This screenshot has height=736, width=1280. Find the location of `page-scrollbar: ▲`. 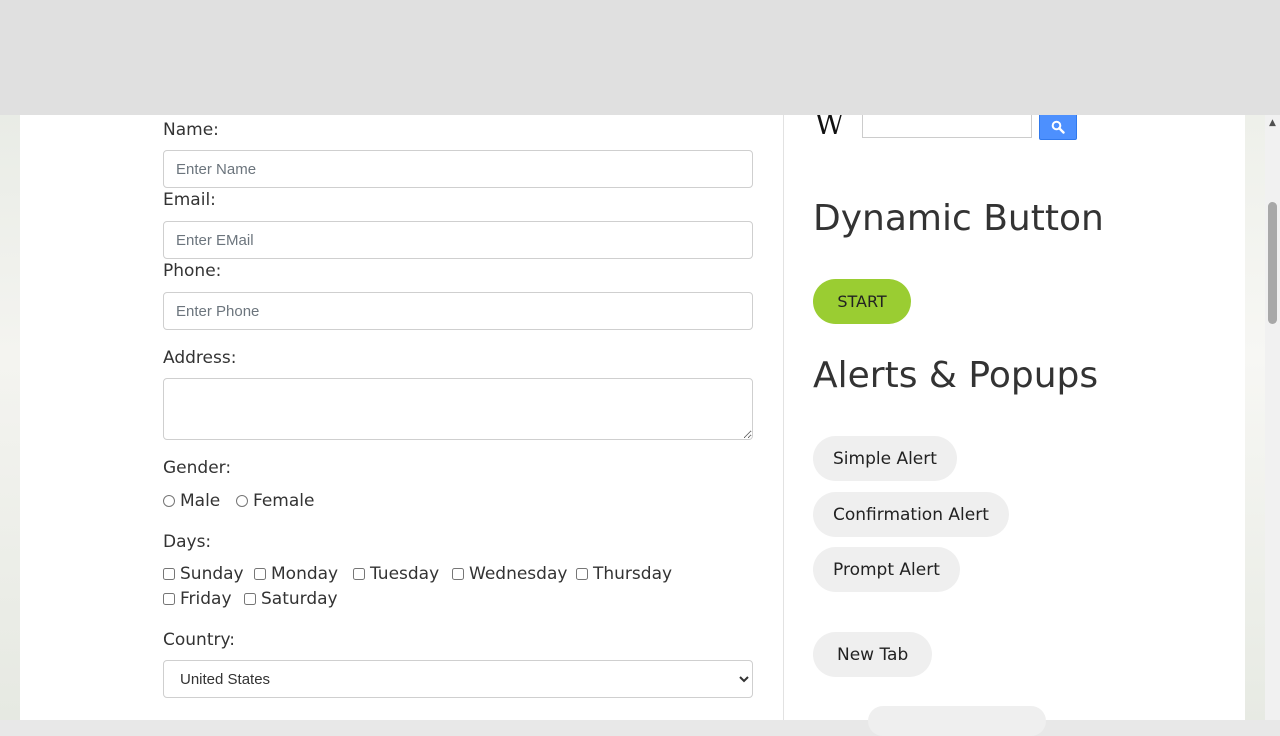

page-scrollbar: ▲ is located at coordinates (1272, 417).